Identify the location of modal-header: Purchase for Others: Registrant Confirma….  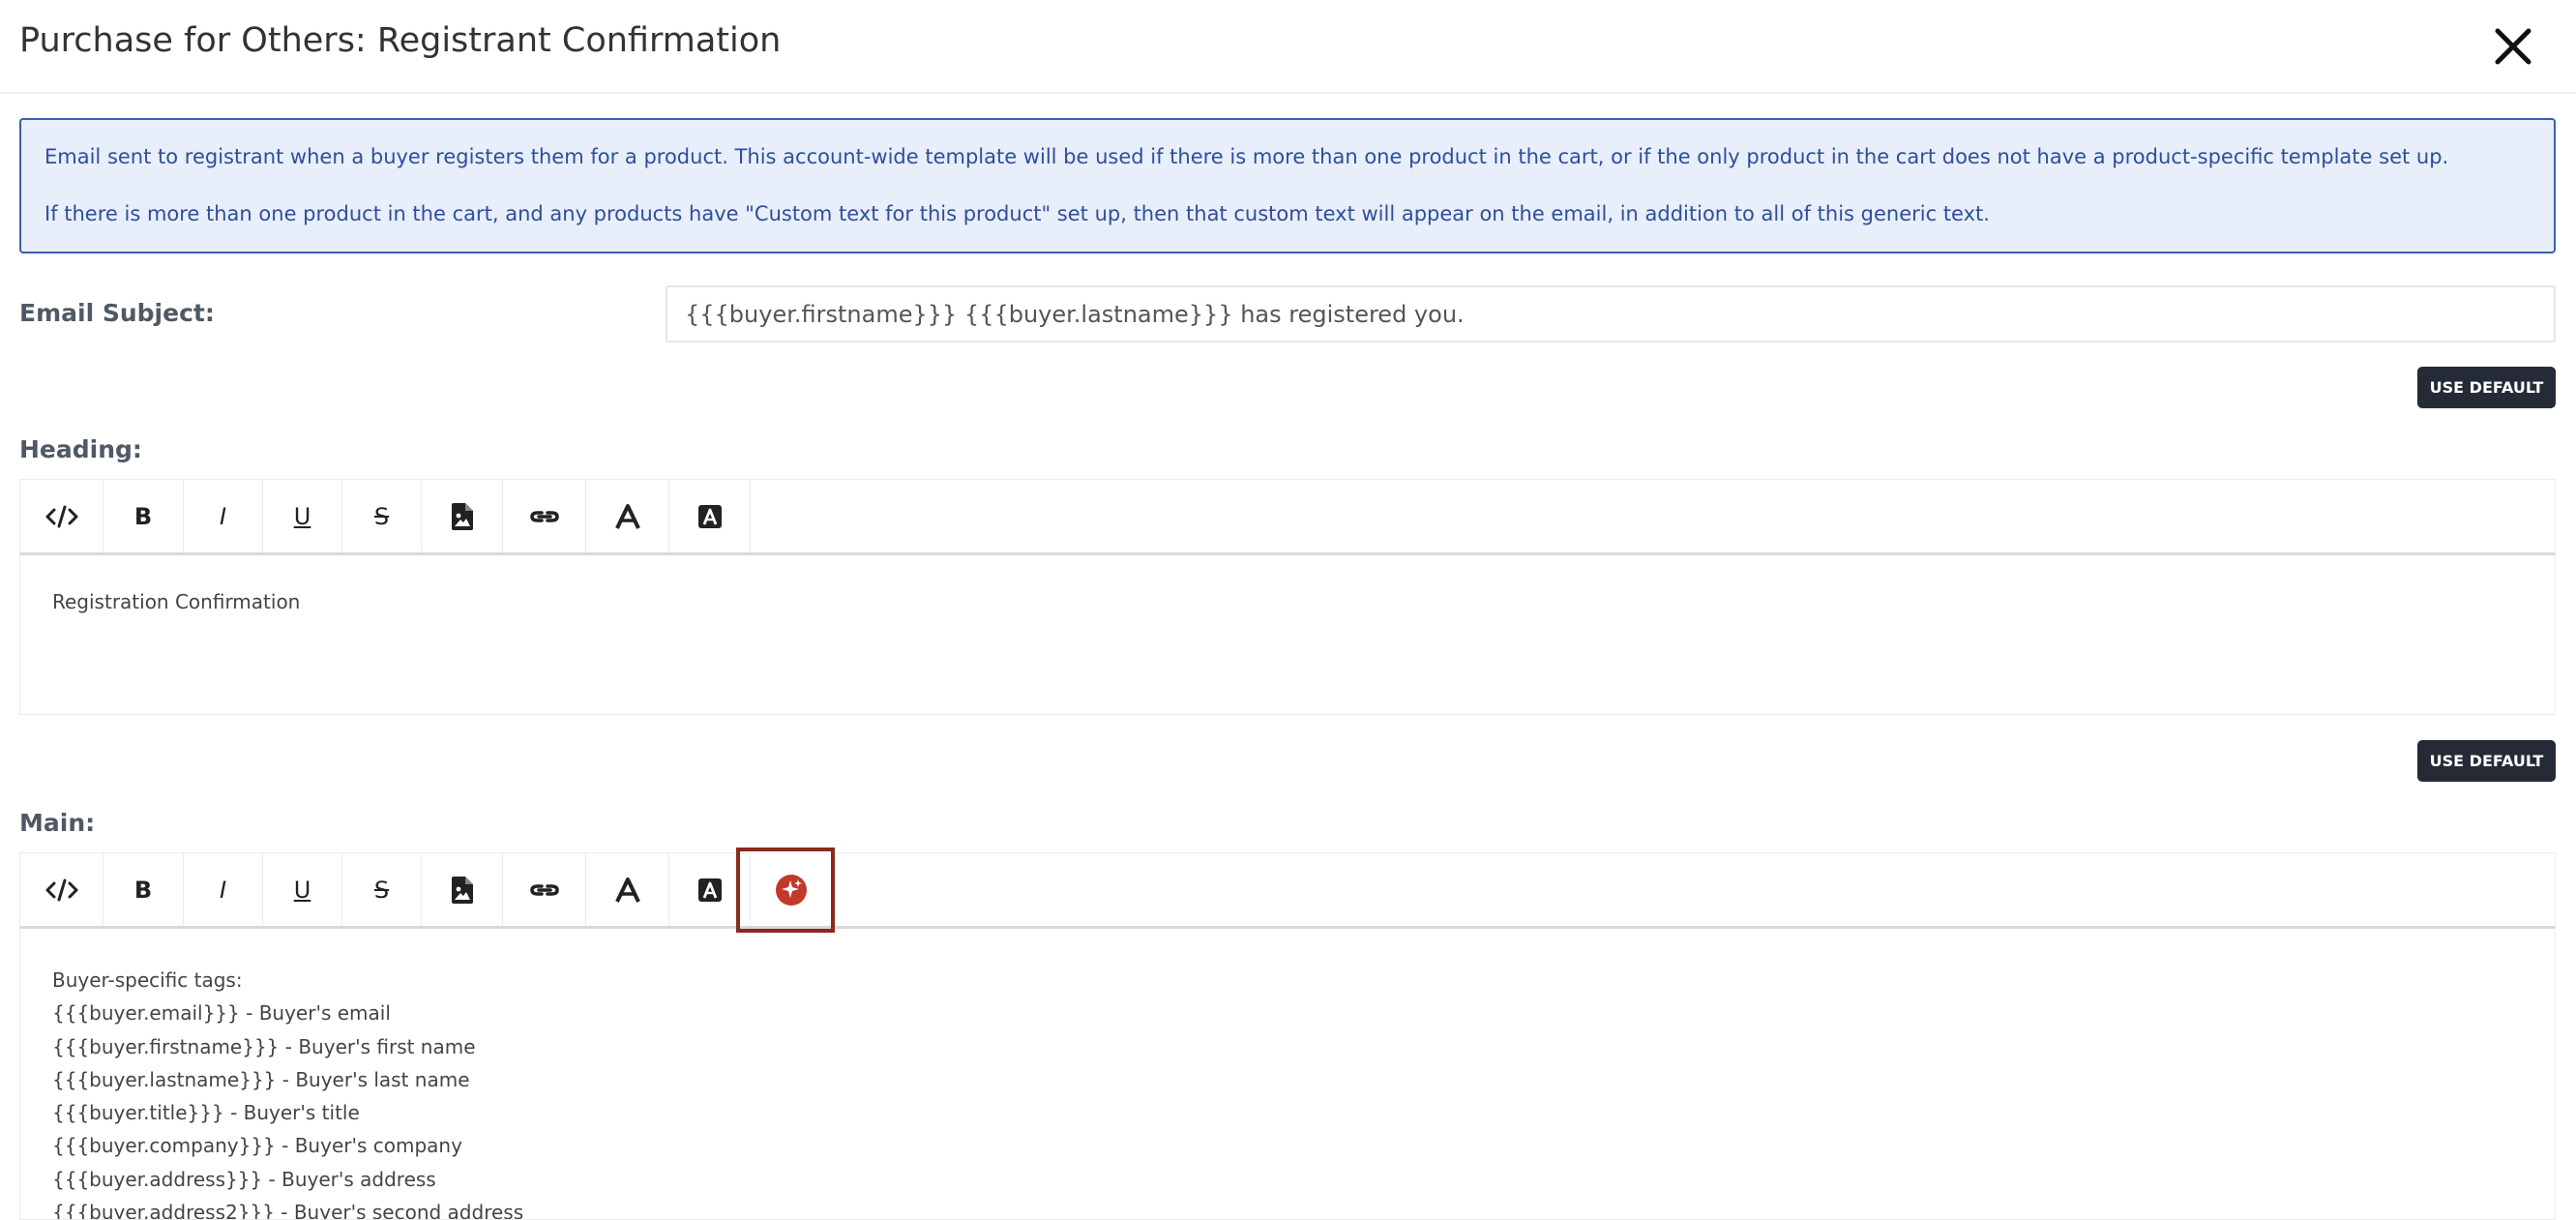
(1288, 47).